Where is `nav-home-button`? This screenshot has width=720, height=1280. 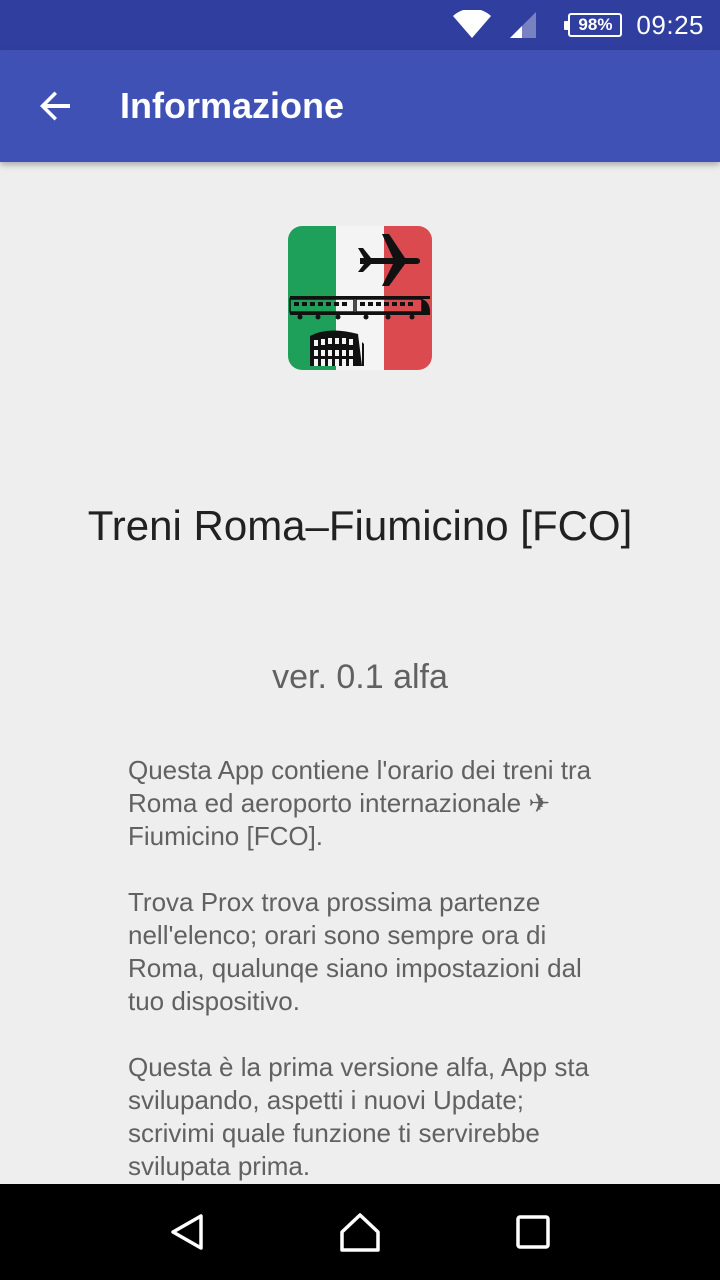
nav-home-button is located at coordinates (360, 1232).